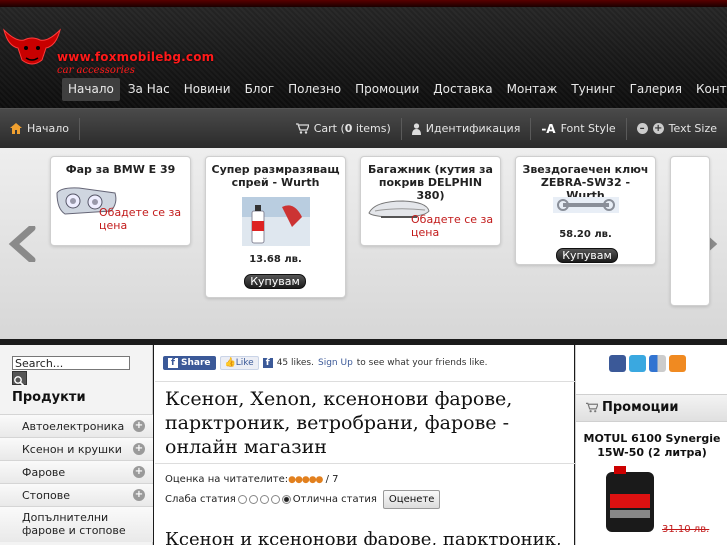 This screenshot has height=545, width=727. Describe the element at coordinates (140, 219) in the screenshot. I see `call-for-price: Обадете се за цена` at that location.